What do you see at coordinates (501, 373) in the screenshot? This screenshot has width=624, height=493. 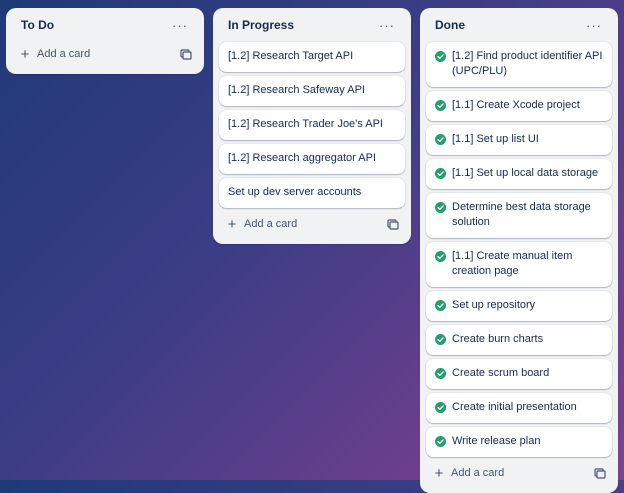 I see `card-title: Create scrum board` at bounding box center [501, 373].